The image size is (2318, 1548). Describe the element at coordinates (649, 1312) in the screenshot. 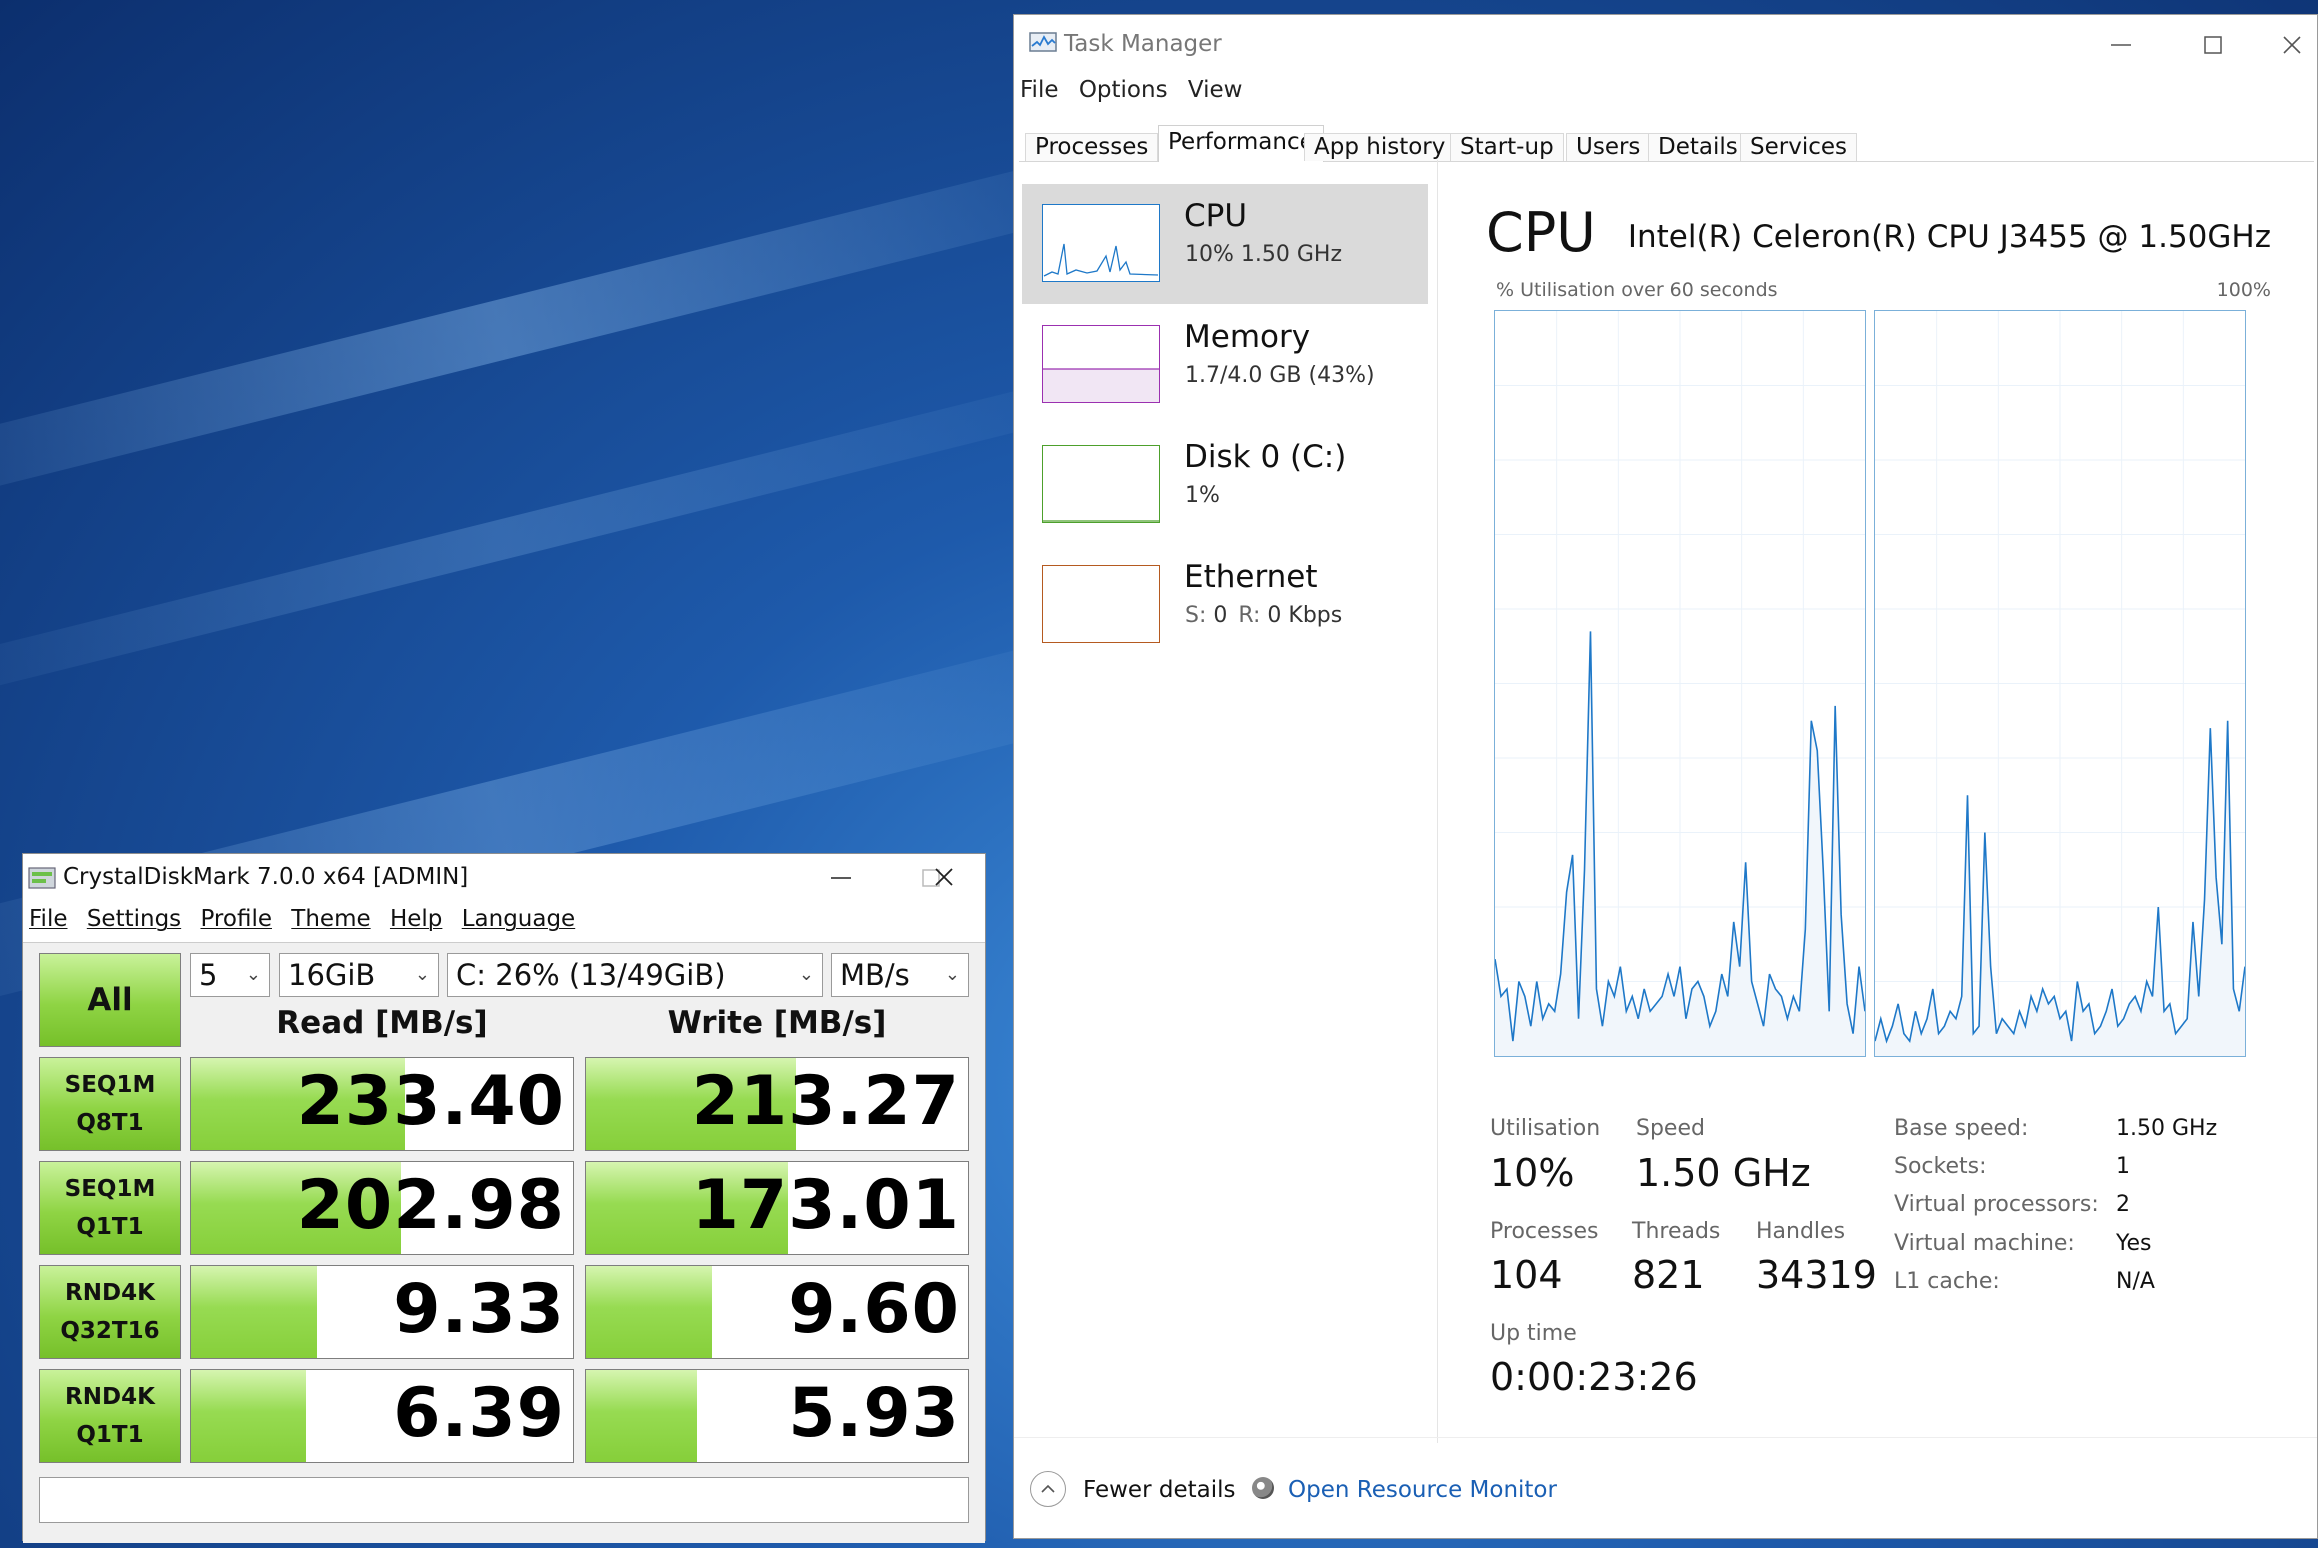

I see `write-result-bar` at that location.